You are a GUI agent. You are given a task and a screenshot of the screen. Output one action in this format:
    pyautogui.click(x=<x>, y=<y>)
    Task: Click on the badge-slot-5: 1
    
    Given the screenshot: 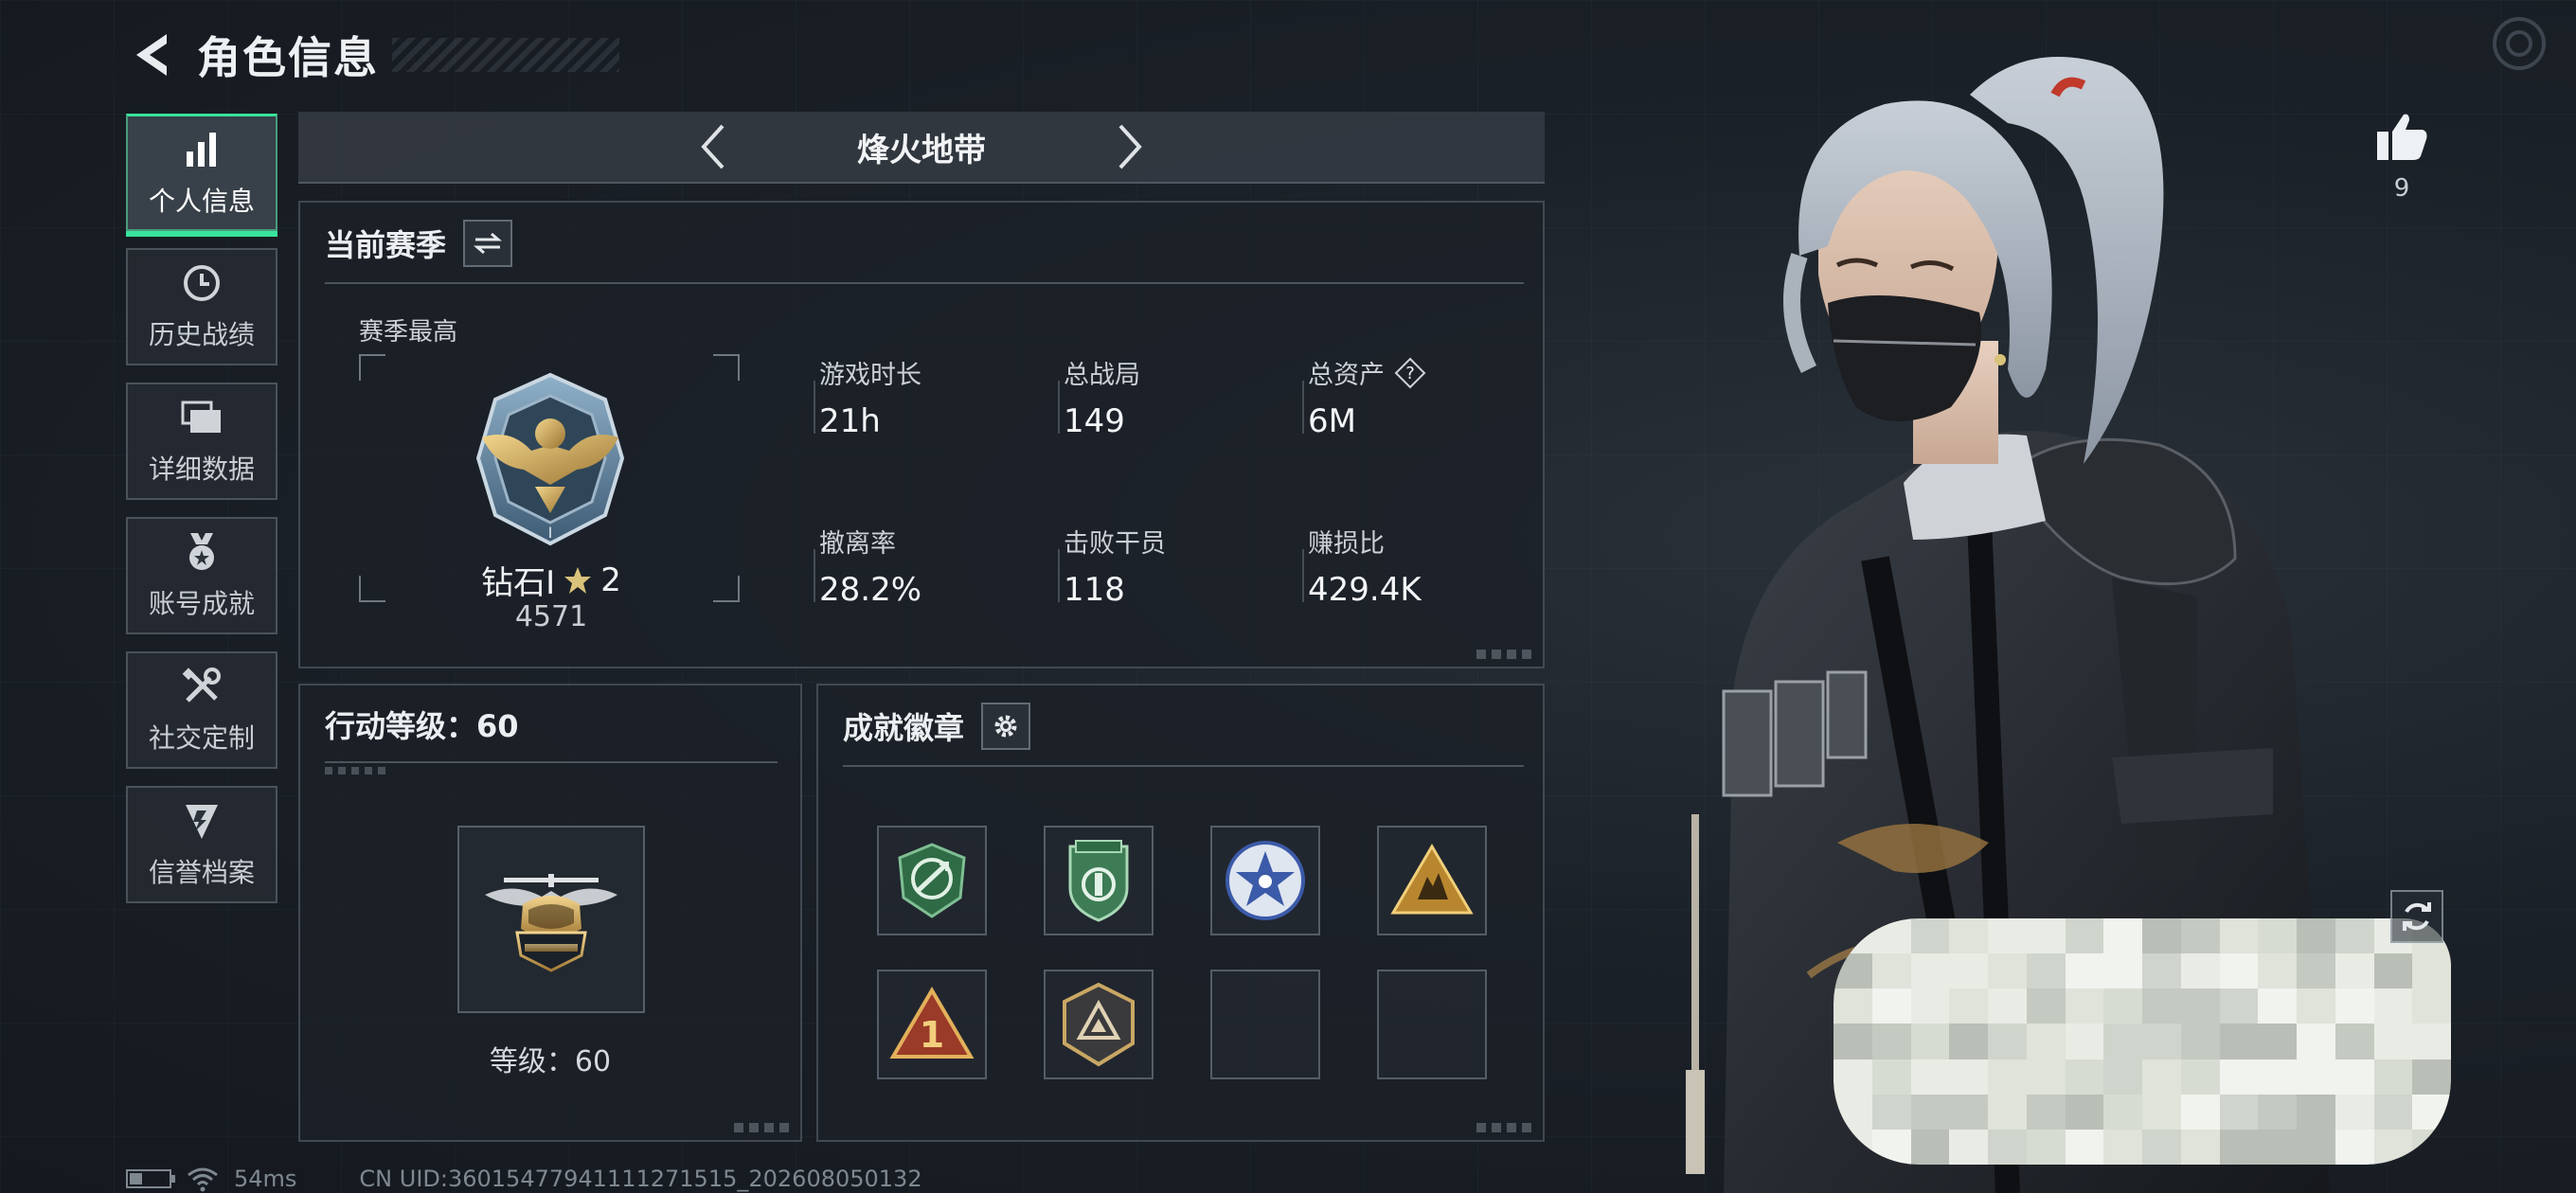 What is the action you would take?
    pyautogui.click(x=932, y=1024)
    